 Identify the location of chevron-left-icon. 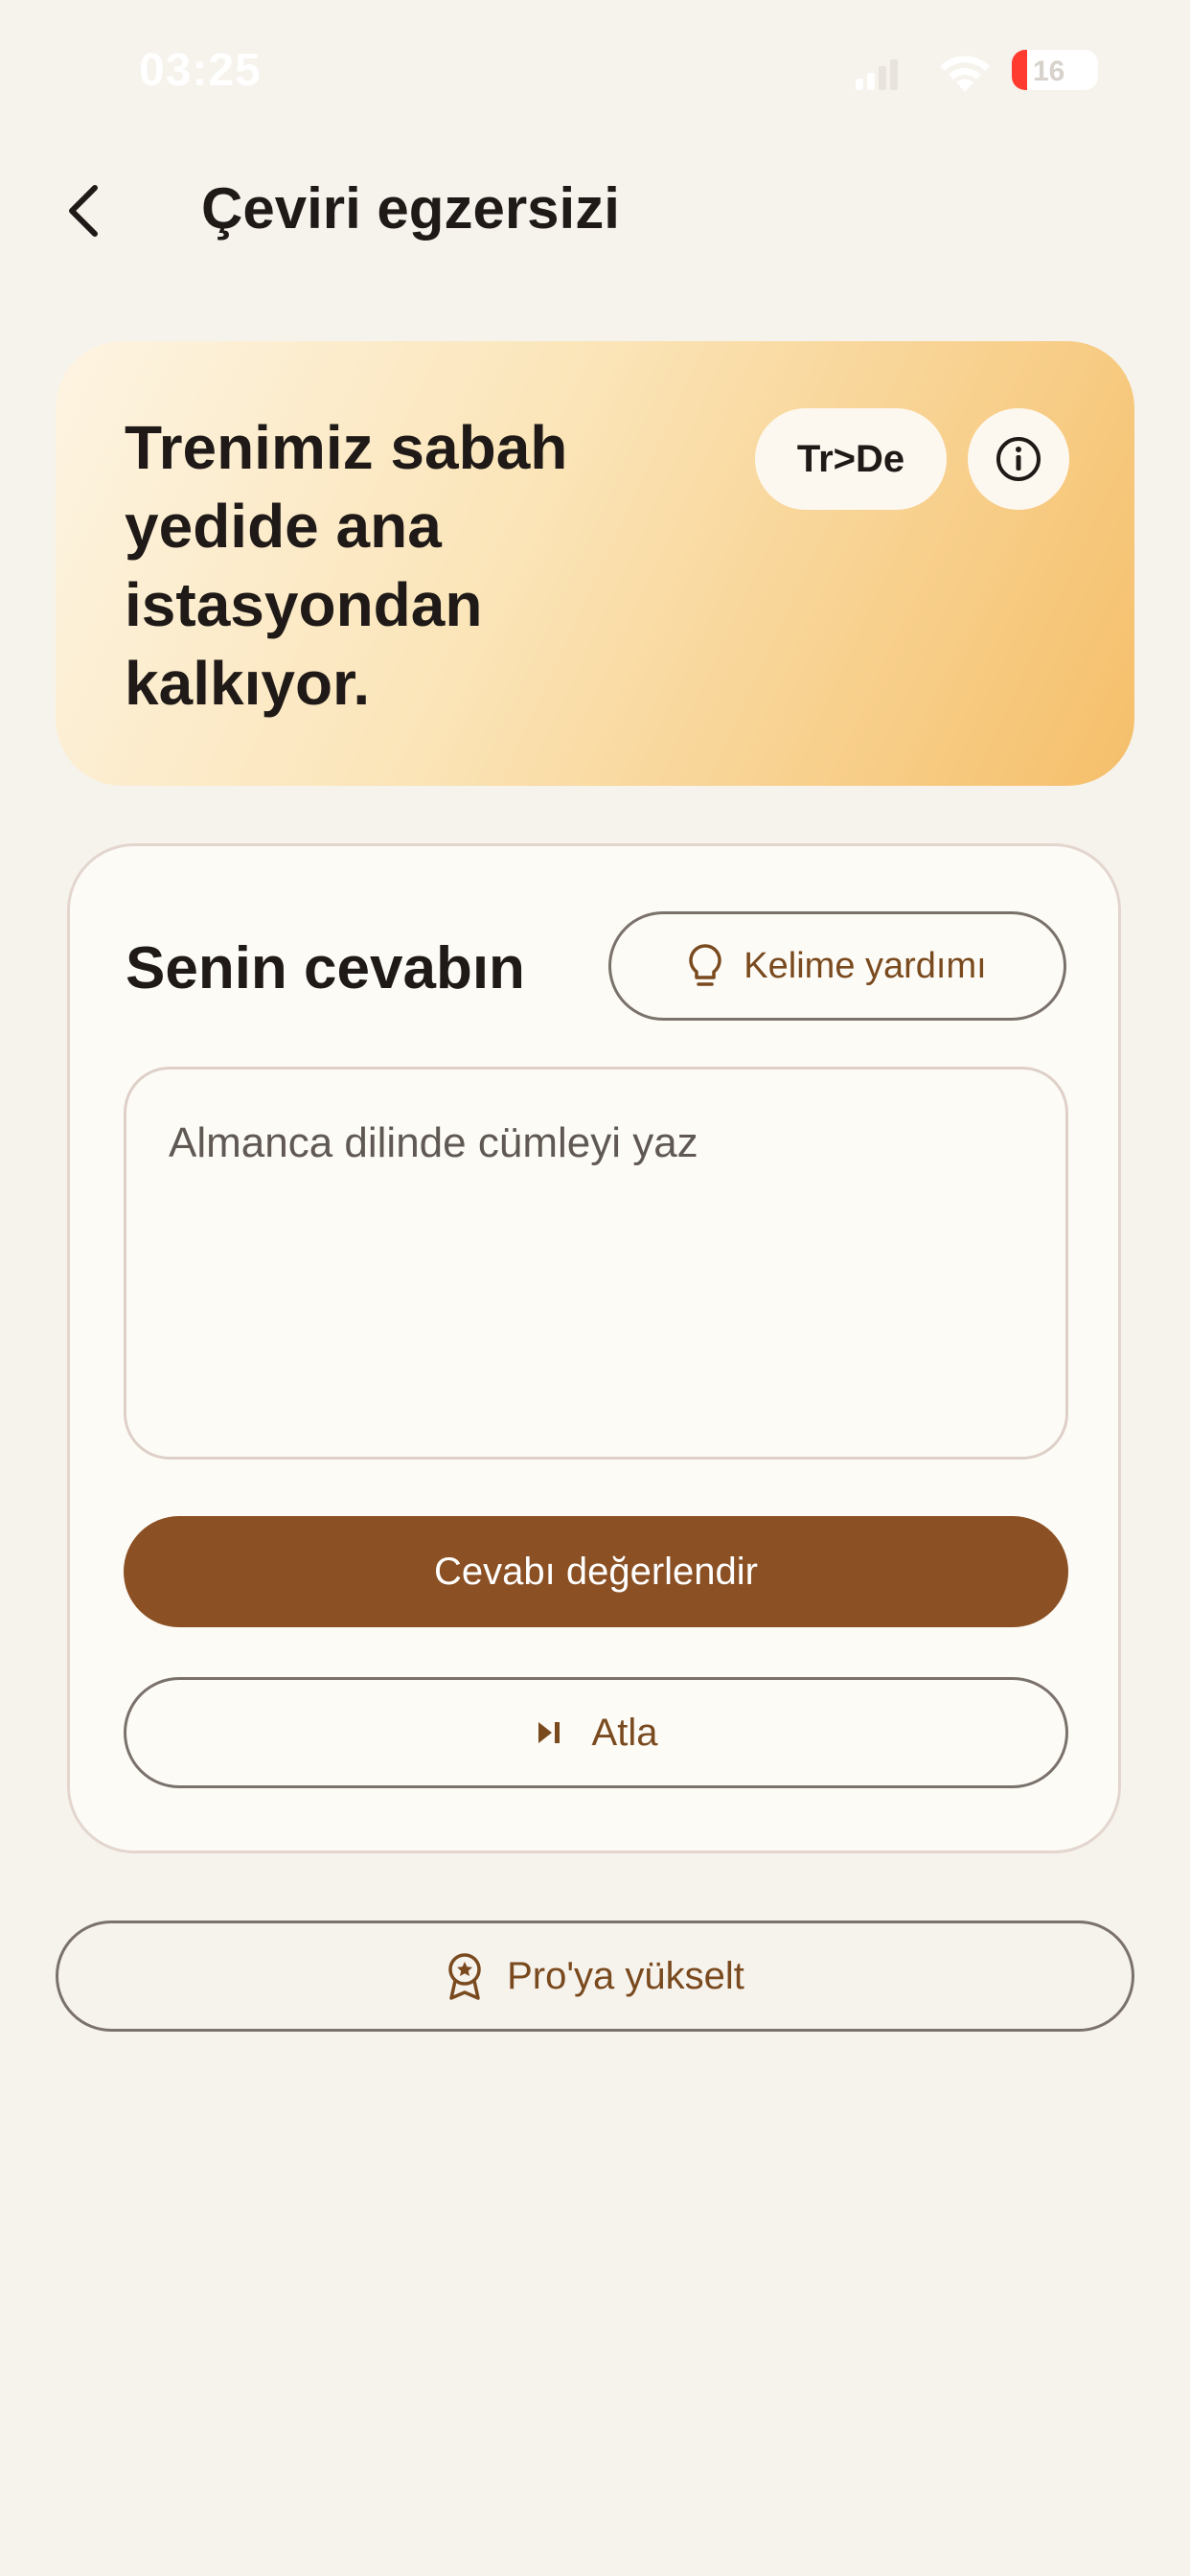
(84, 211).